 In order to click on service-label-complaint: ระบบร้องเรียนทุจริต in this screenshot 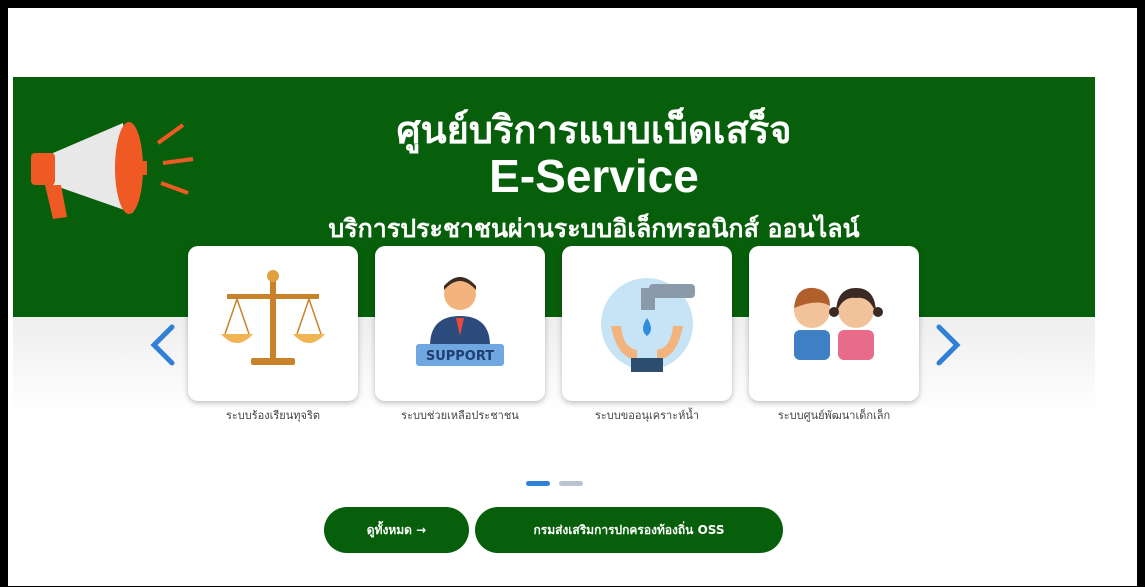, I will do `click(273, 416)`.